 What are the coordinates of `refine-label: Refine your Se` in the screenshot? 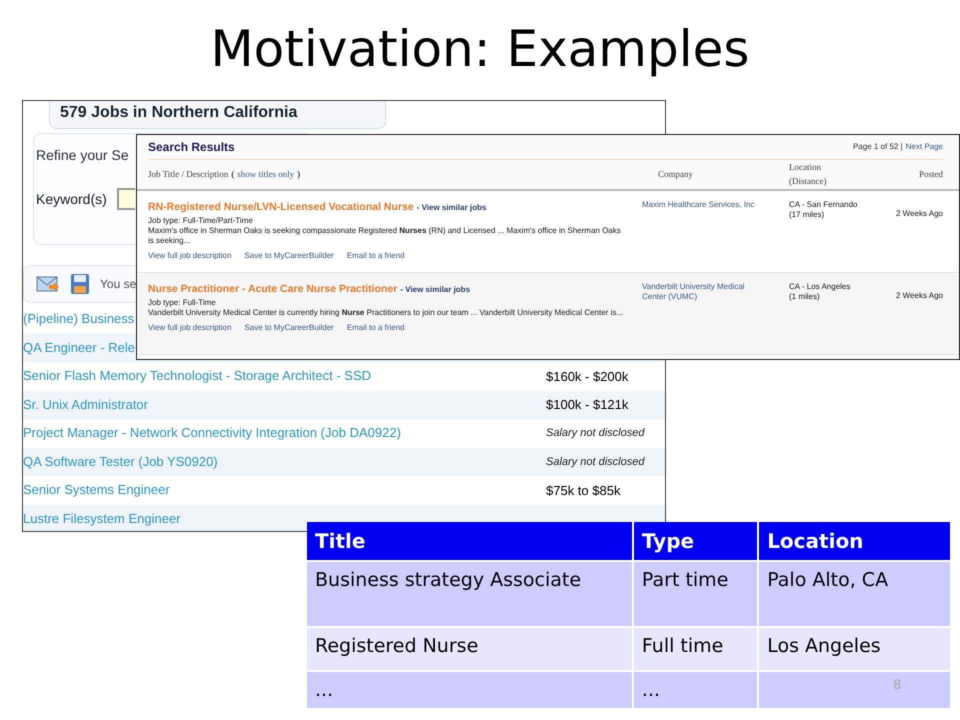 It's located at (82, 155).